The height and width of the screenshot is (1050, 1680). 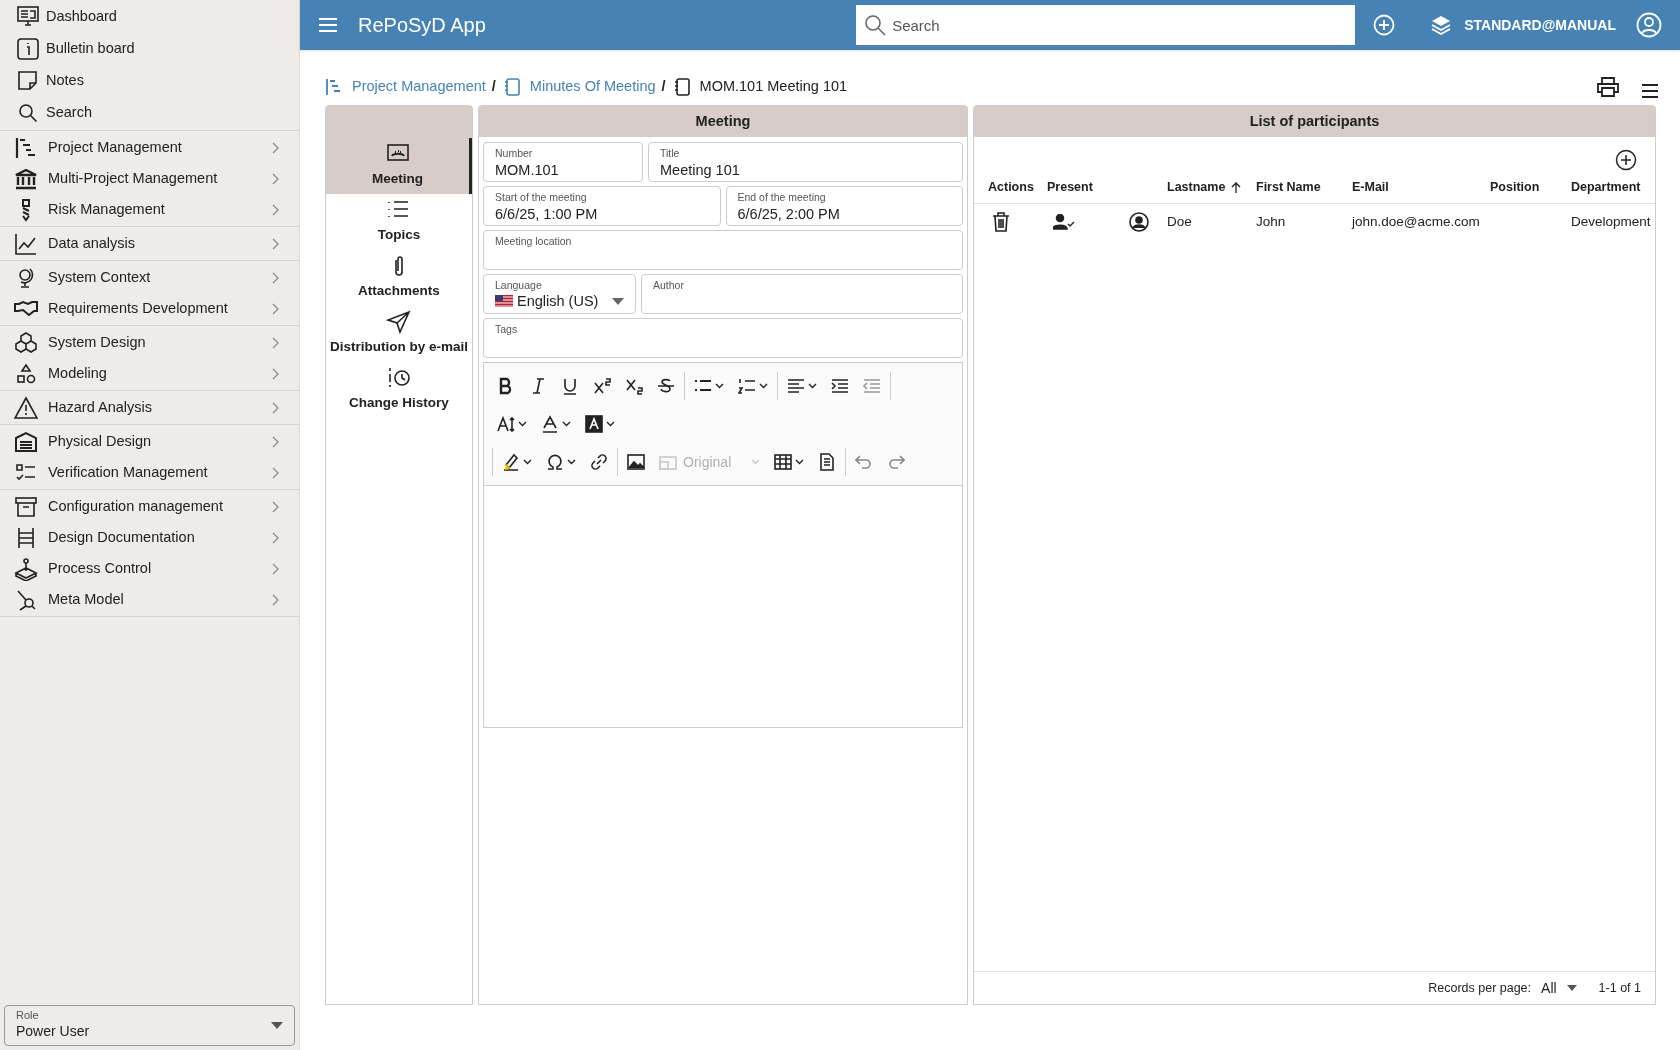 What do you see at coordinates (723, 338) in the screenshot?
I see `input-field: Tags` at bounding box center [723, 338].